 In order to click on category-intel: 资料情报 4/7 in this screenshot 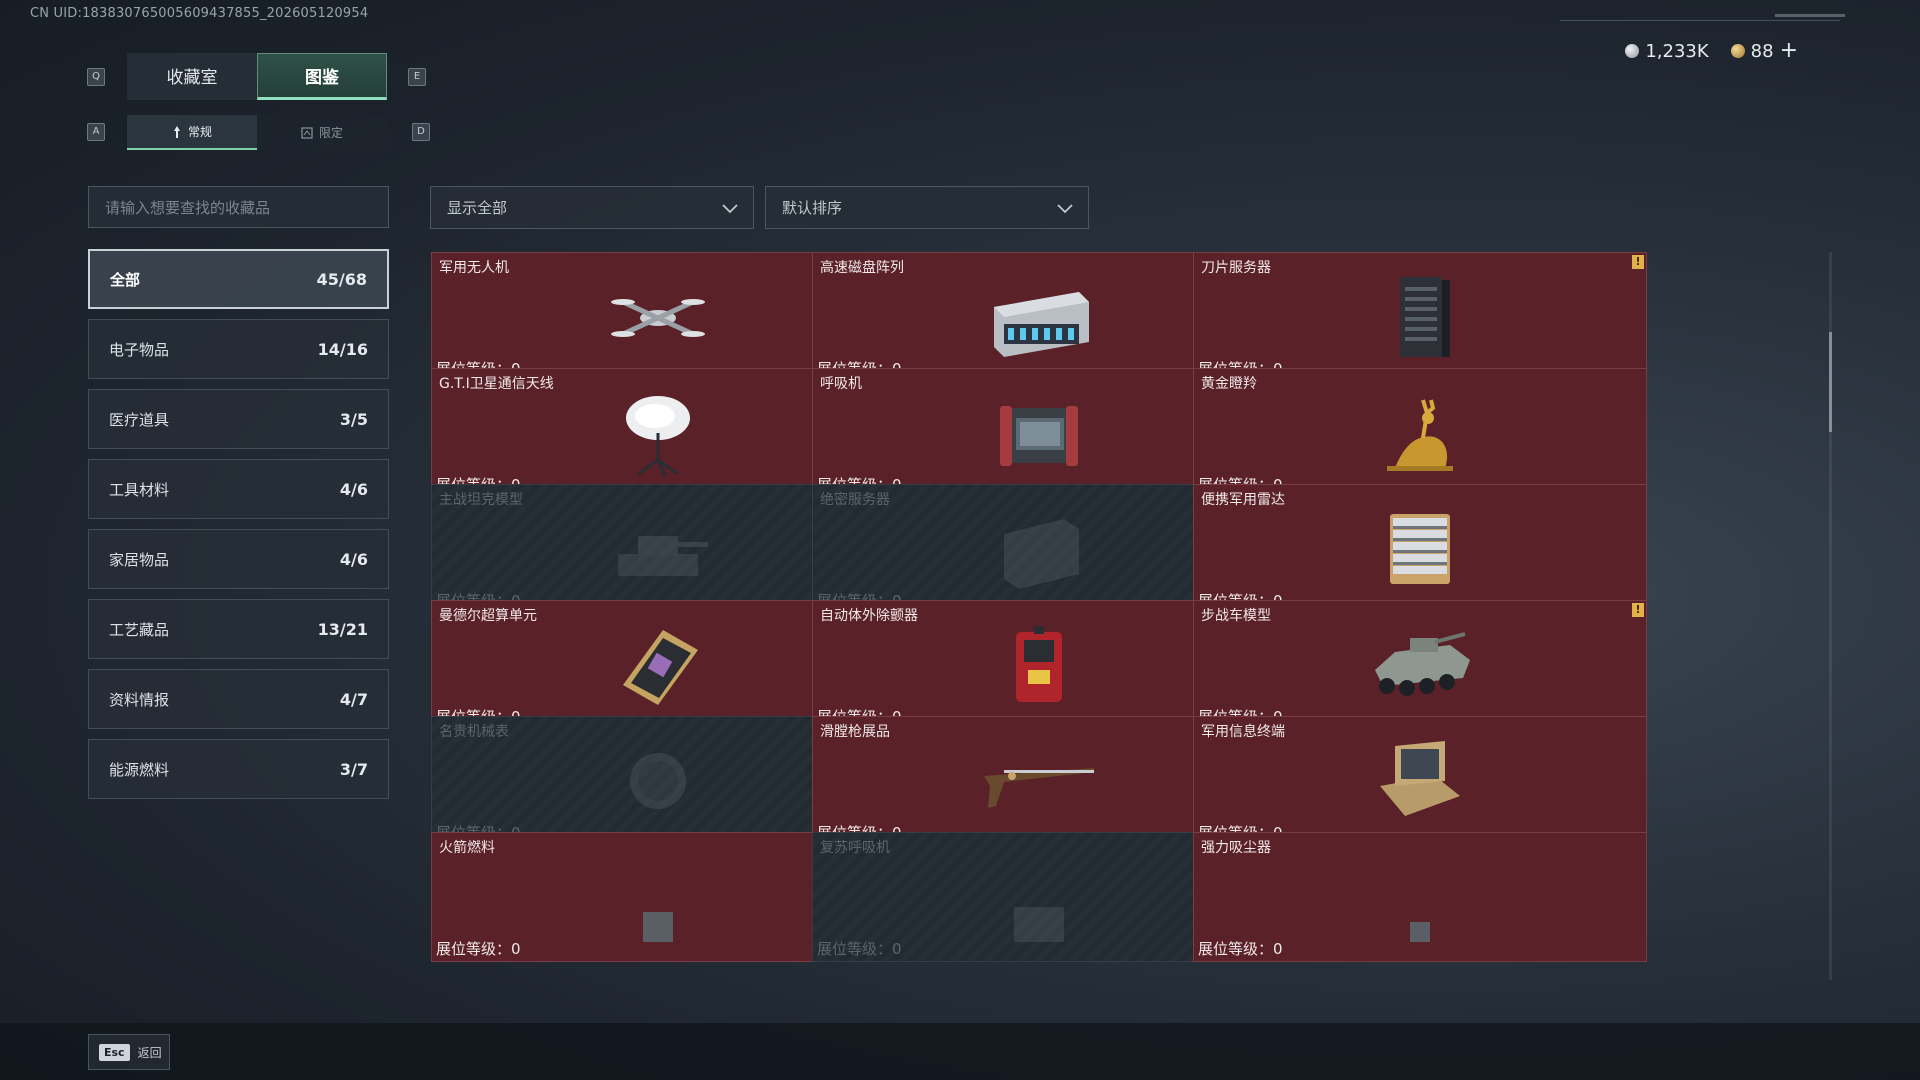, I will do `click(238, 699)`.